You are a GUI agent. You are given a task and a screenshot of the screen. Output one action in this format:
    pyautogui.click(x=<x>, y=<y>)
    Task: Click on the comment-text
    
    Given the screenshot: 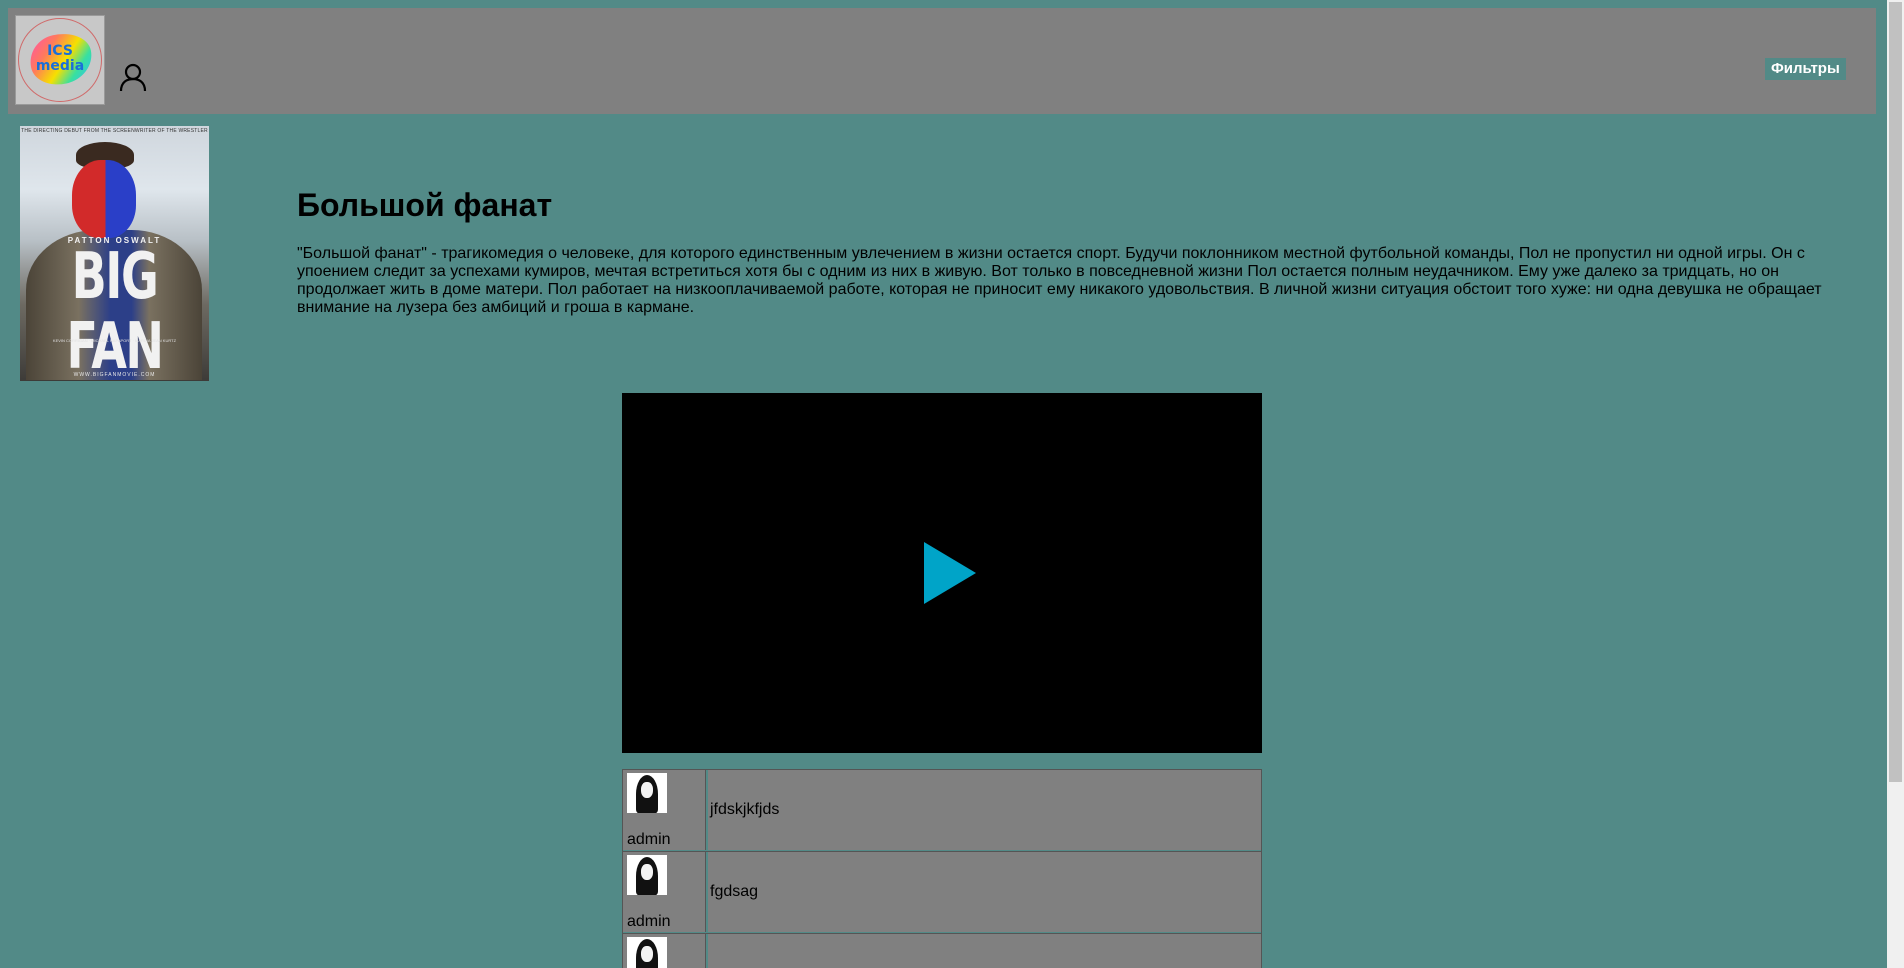 What is the action you would take?
    pyautogui.click(x=984, y=951)
    